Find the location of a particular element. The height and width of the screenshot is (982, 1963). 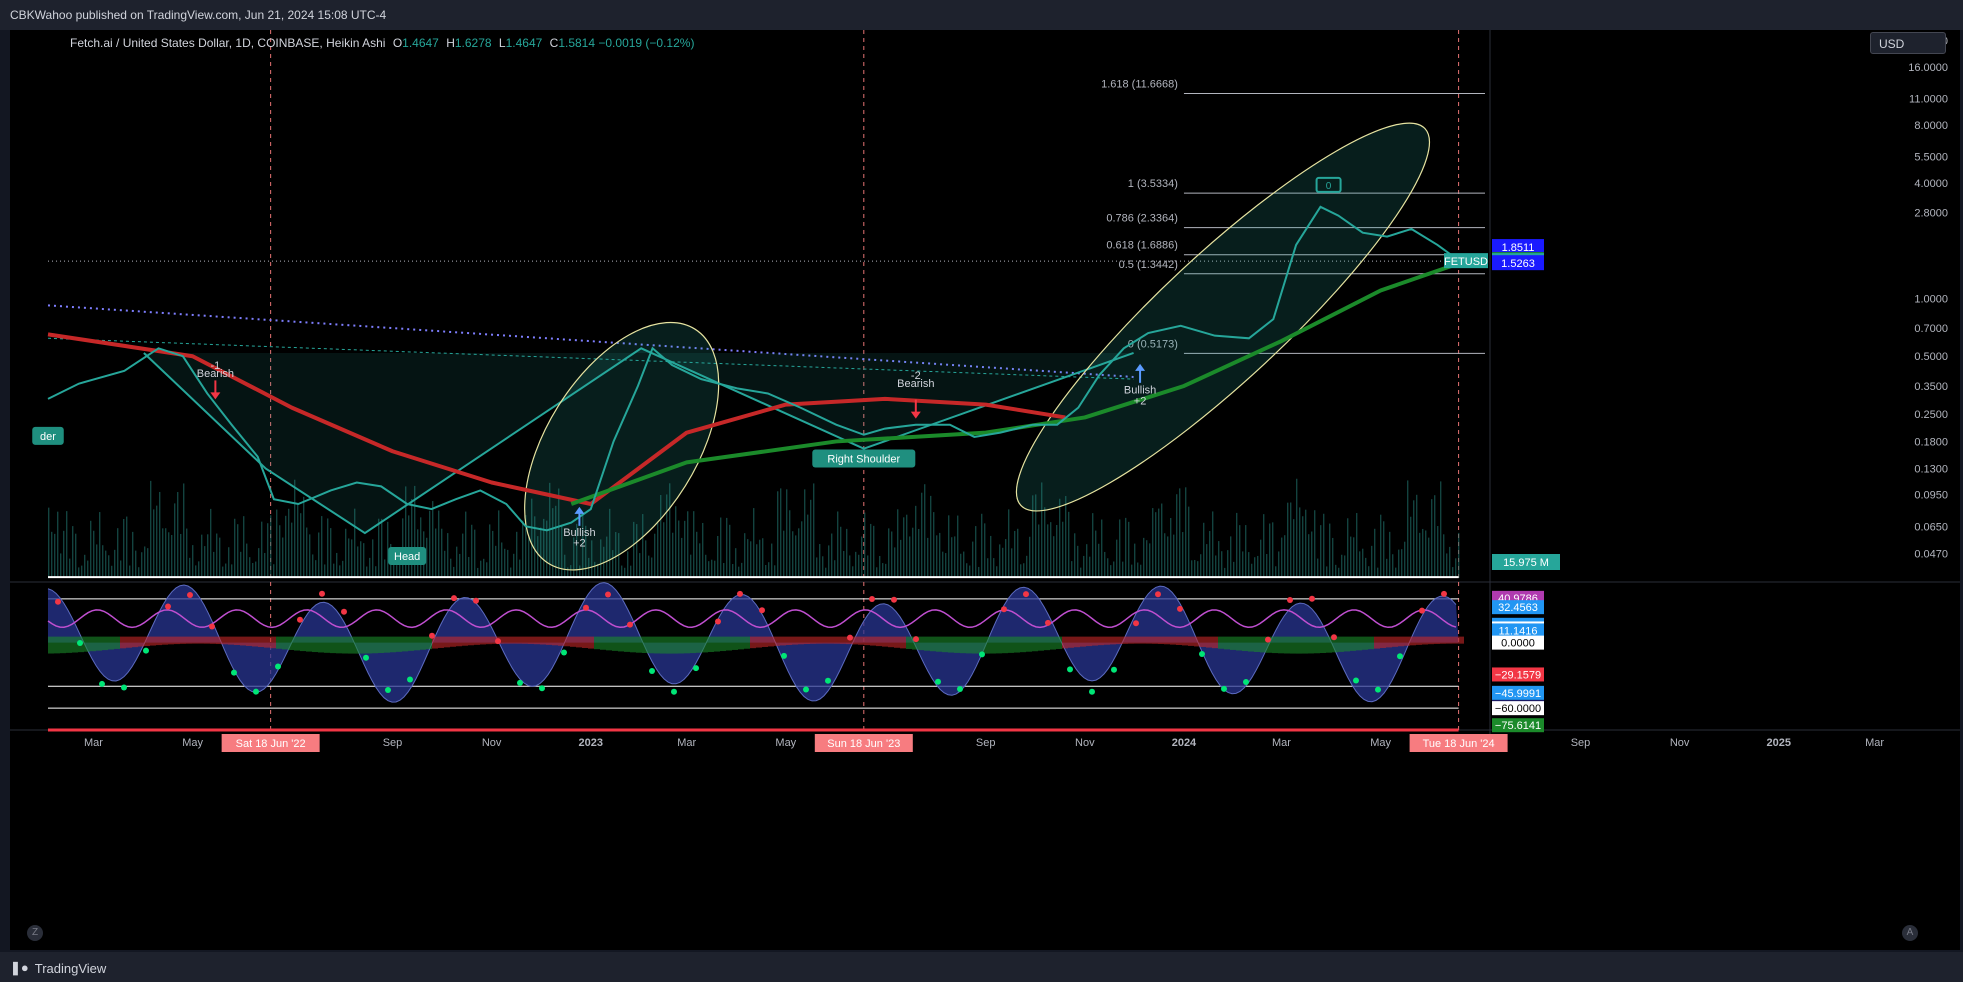

open-value: 1.4647 is located at coordinates (420, 43).